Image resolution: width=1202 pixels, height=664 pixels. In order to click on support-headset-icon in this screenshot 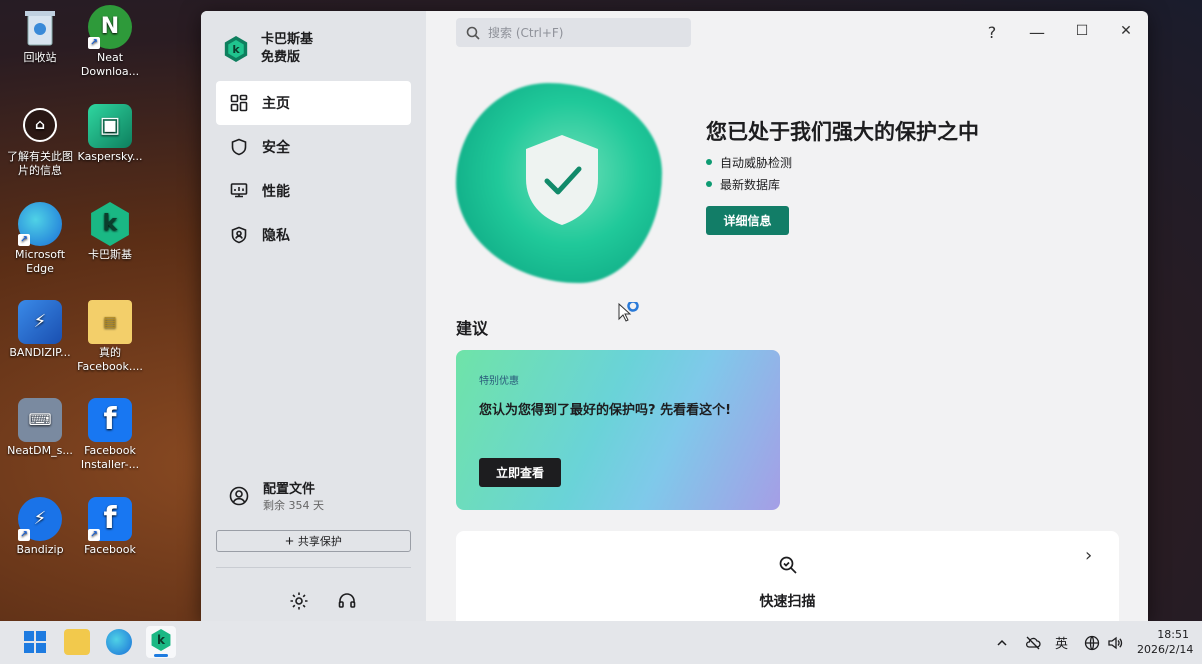, I will do `click(347, 601)`.